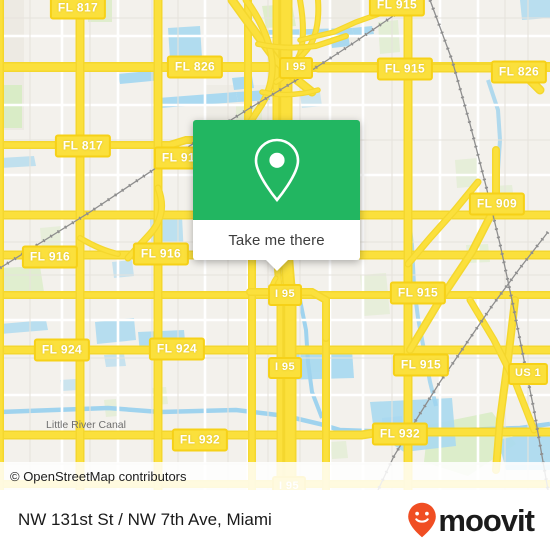  What do you see at coordinates (497, 204) in the screenshot?
I see `road-shield: FL 909` at bounding box center [497, 204].